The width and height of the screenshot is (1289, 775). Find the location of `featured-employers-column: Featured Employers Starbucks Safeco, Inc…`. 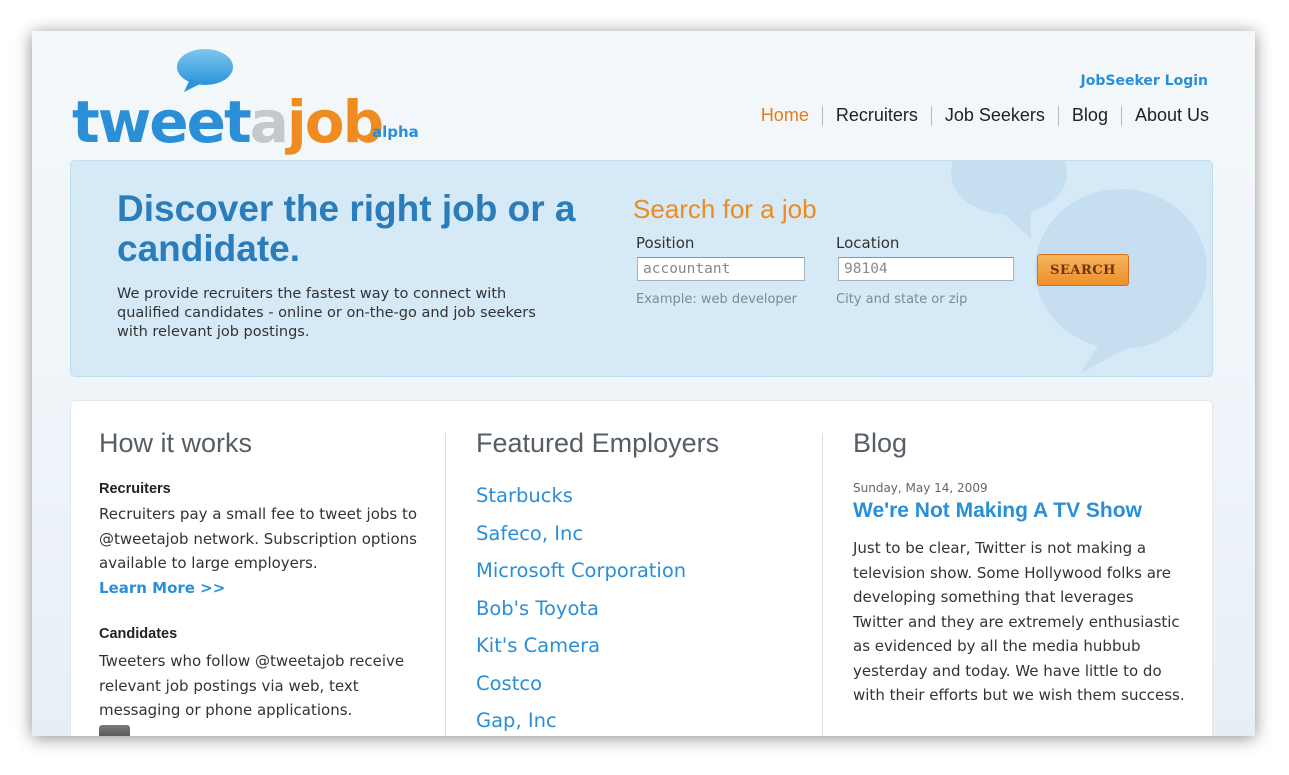

featured-employers-column: Featured Employers Starbucks Safeco, Inc… is located at coordinates (641, 568).